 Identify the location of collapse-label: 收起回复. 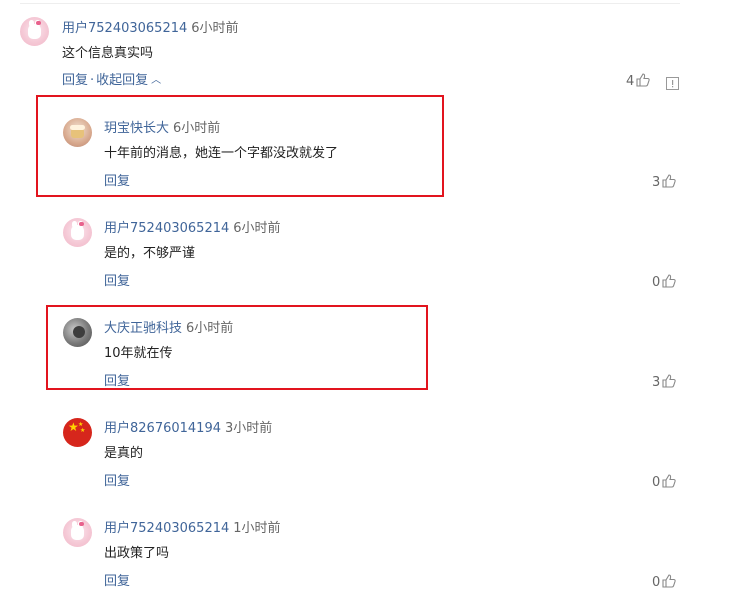
(122, 80).